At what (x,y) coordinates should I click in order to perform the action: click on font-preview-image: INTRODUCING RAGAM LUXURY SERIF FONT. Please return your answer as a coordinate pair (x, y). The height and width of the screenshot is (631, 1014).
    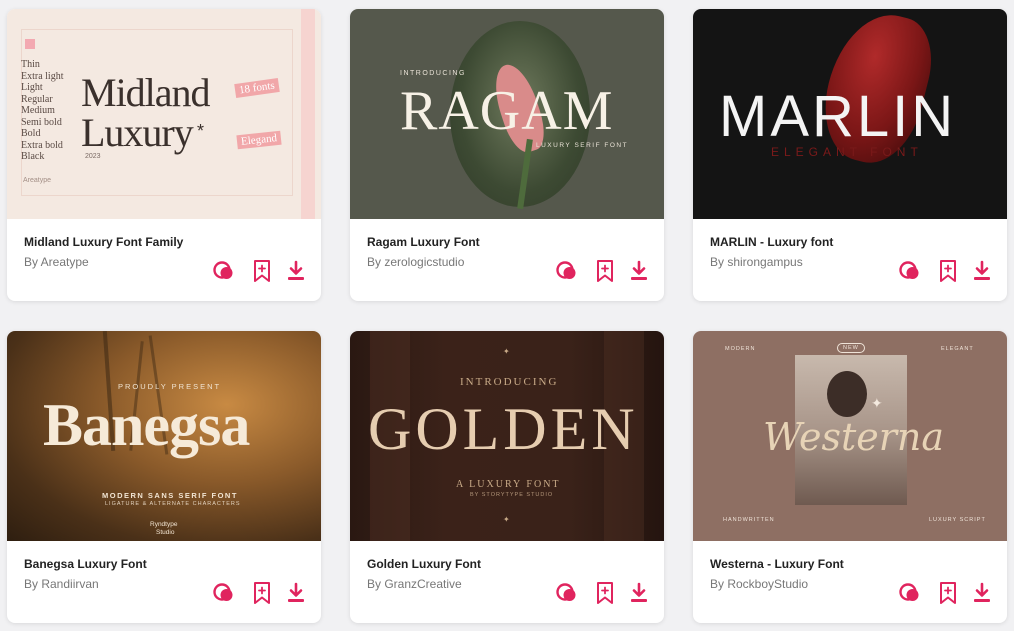
    Looking at the image, I should click on (507, 114).